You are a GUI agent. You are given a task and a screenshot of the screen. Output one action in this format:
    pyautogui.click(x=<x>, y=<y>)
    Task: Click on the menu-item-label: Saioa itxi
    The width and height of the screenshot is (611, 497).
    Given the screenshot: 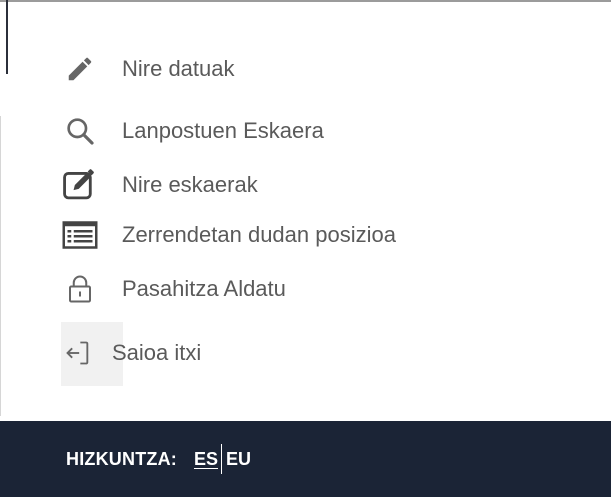 What is the action you would take?
    pyautogui.click(x=157, y=352)
    